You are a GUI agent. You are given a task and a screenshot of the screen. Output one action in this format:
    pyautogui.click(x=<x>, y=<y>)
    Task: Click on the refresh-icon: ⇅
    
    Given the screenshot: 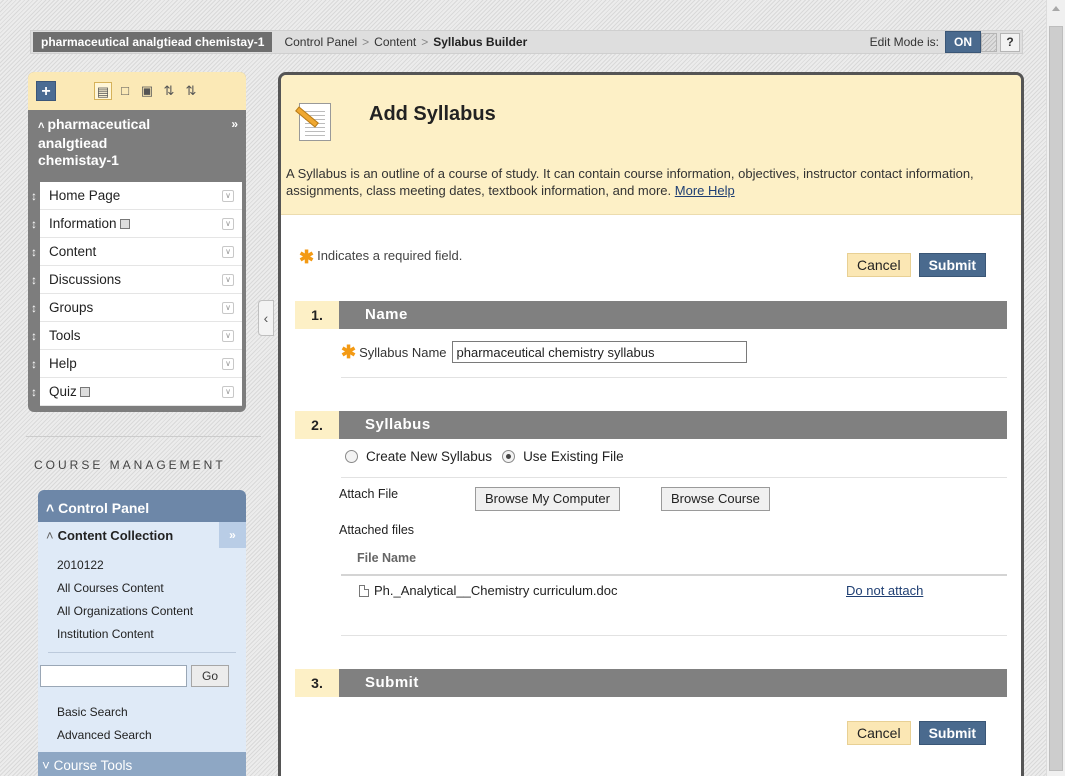 What is the action you would take?
    pyautogui.click(x=169, y=91)
    